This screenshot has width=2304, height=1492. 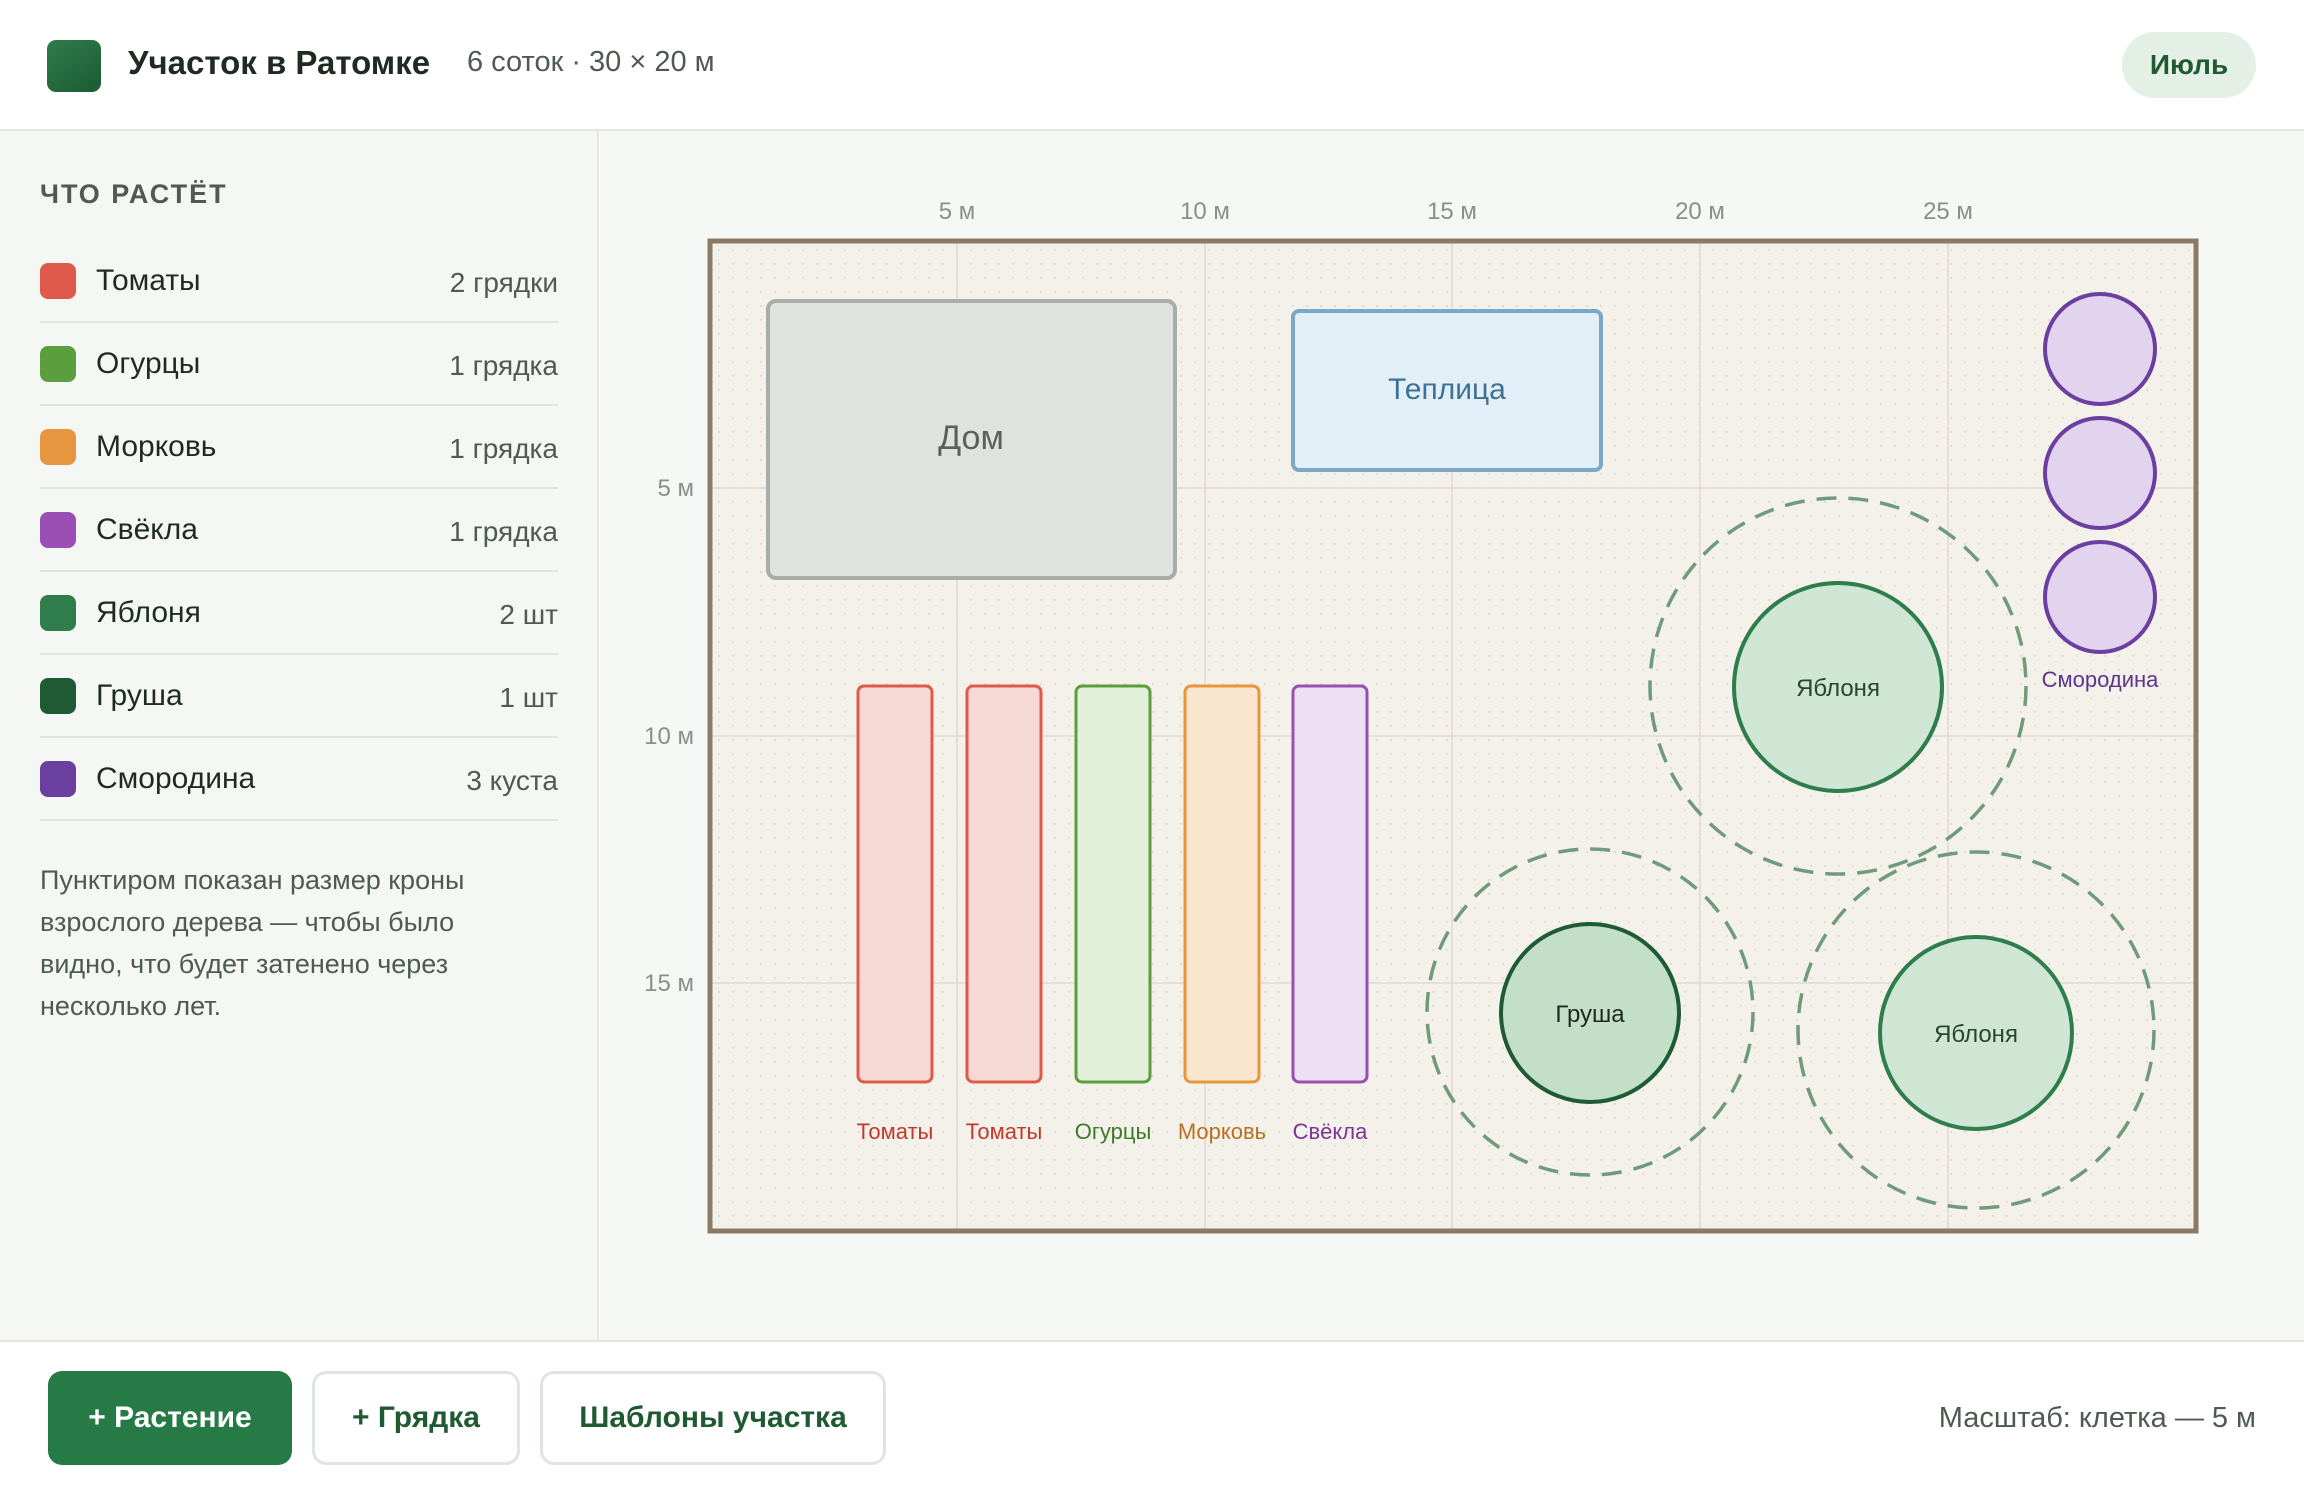 What do you see at coordinates (1113, 884) in the screenshot?
I see `bed-cucumber` at bounding box center [1113, 884].